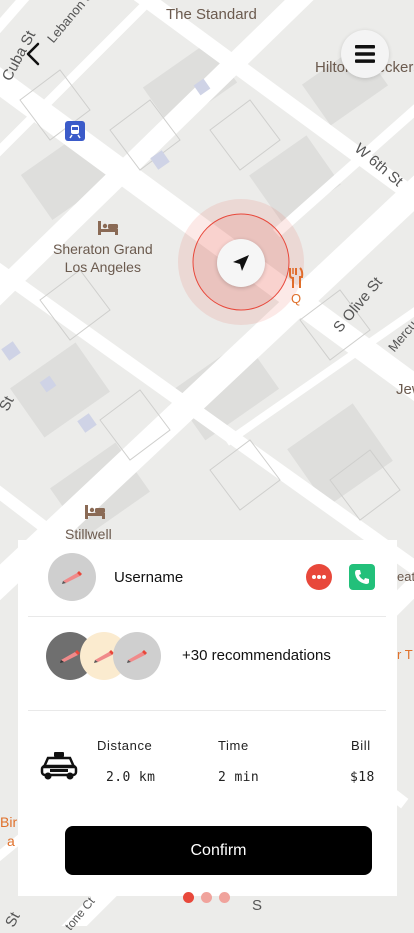 The width and height of the screenshot is (414, 933). I want to click on map-label-eatr: eatr, so click(405, 576).